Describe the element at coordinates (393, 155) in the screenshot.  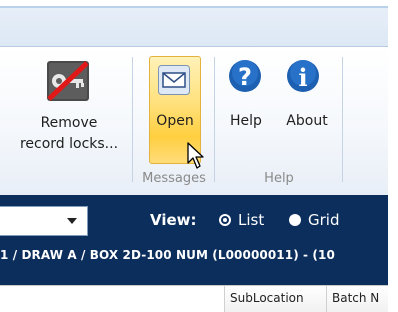
I see `window-right-edge` at that location.